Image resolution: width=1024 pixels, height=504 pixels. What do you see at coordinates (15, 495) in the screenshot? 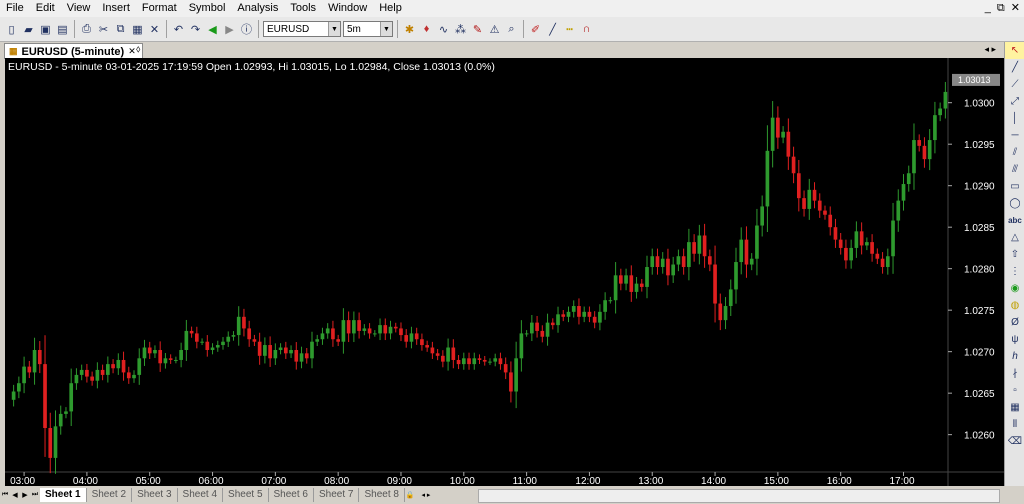
I see `prev-sheet-icon: ◀` at bounding box center [15, 495].